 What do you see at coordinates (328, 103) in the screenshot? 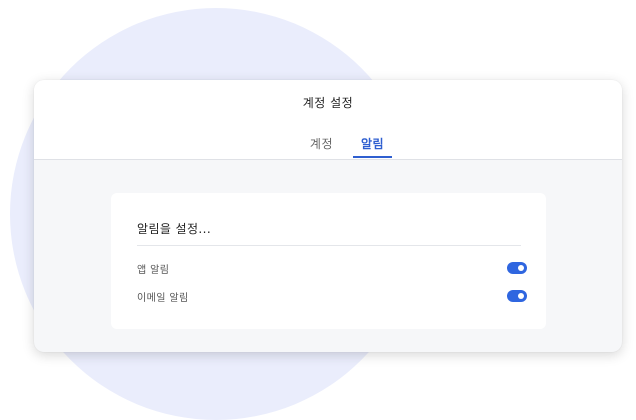
I see `window-title: 계정 설정` at bounding box center [328, 103].